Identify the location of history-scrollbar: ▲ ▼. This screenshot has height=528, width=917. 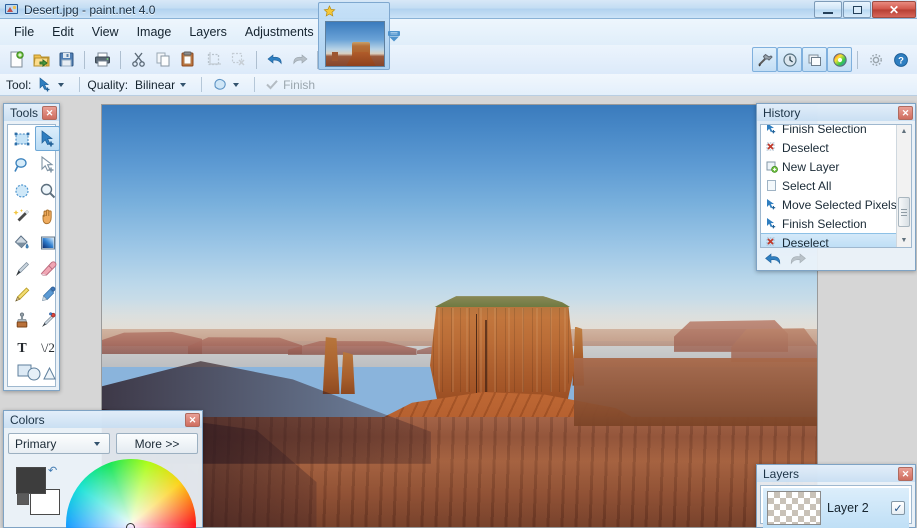
(903, 186).